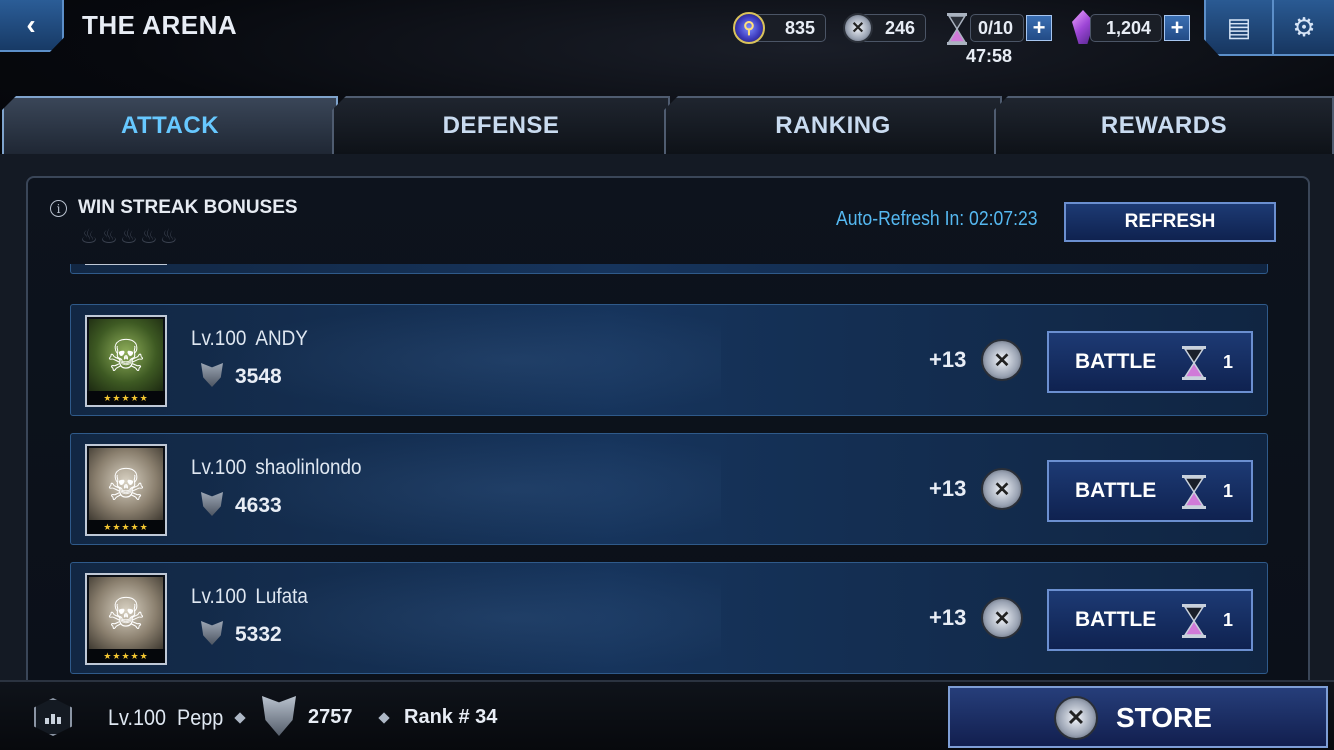 The width and height of the screenshot is (1334, 750). I want to click on tab-bar: ATTACK DEFENSE RANKING REWARDS, so click(667, 125).